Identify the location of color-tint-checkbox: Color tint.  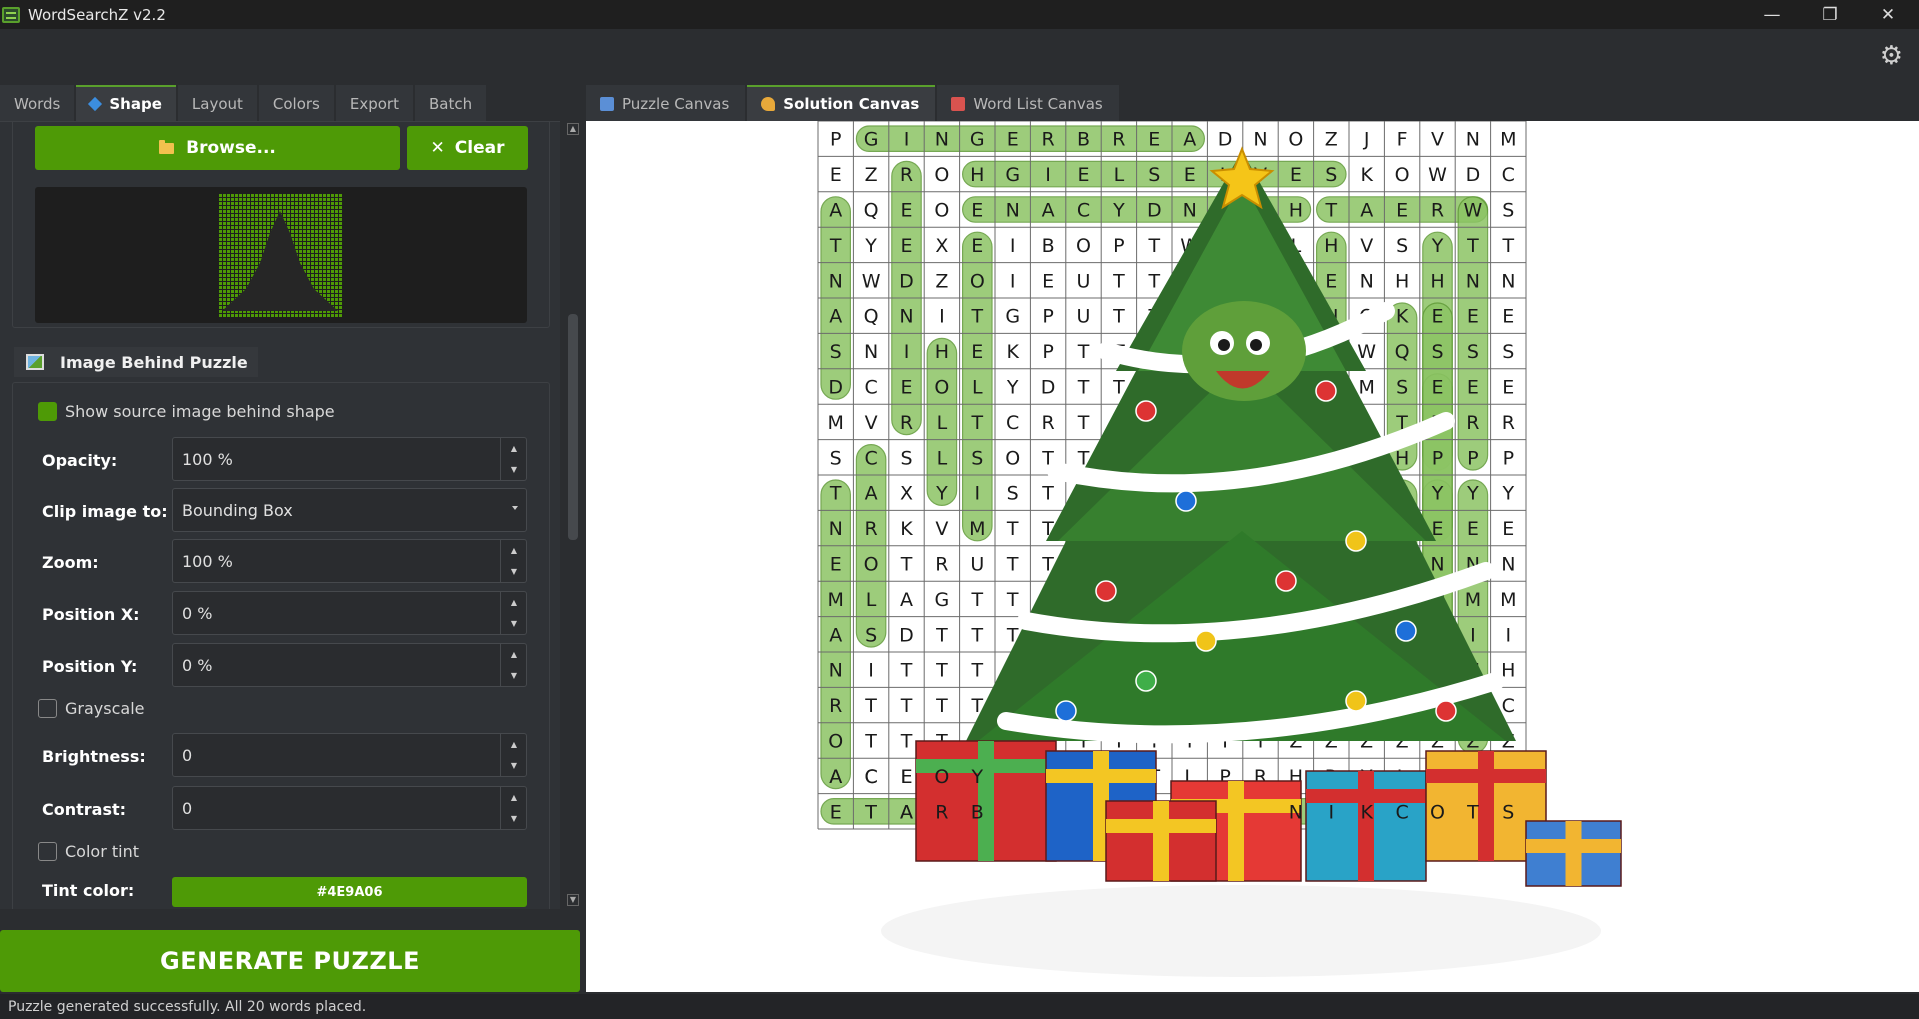
(88, 851).